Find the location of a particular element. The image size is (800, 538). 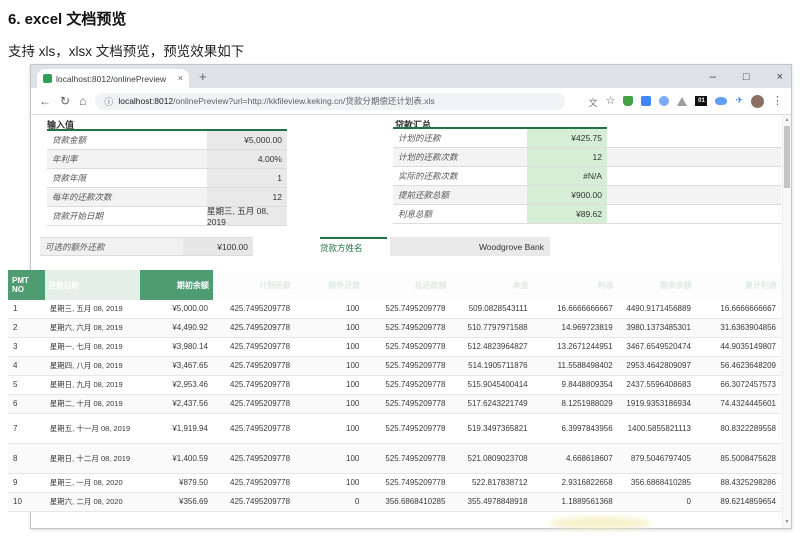

window-minimize-button: – is located at coordinates (713, 77).